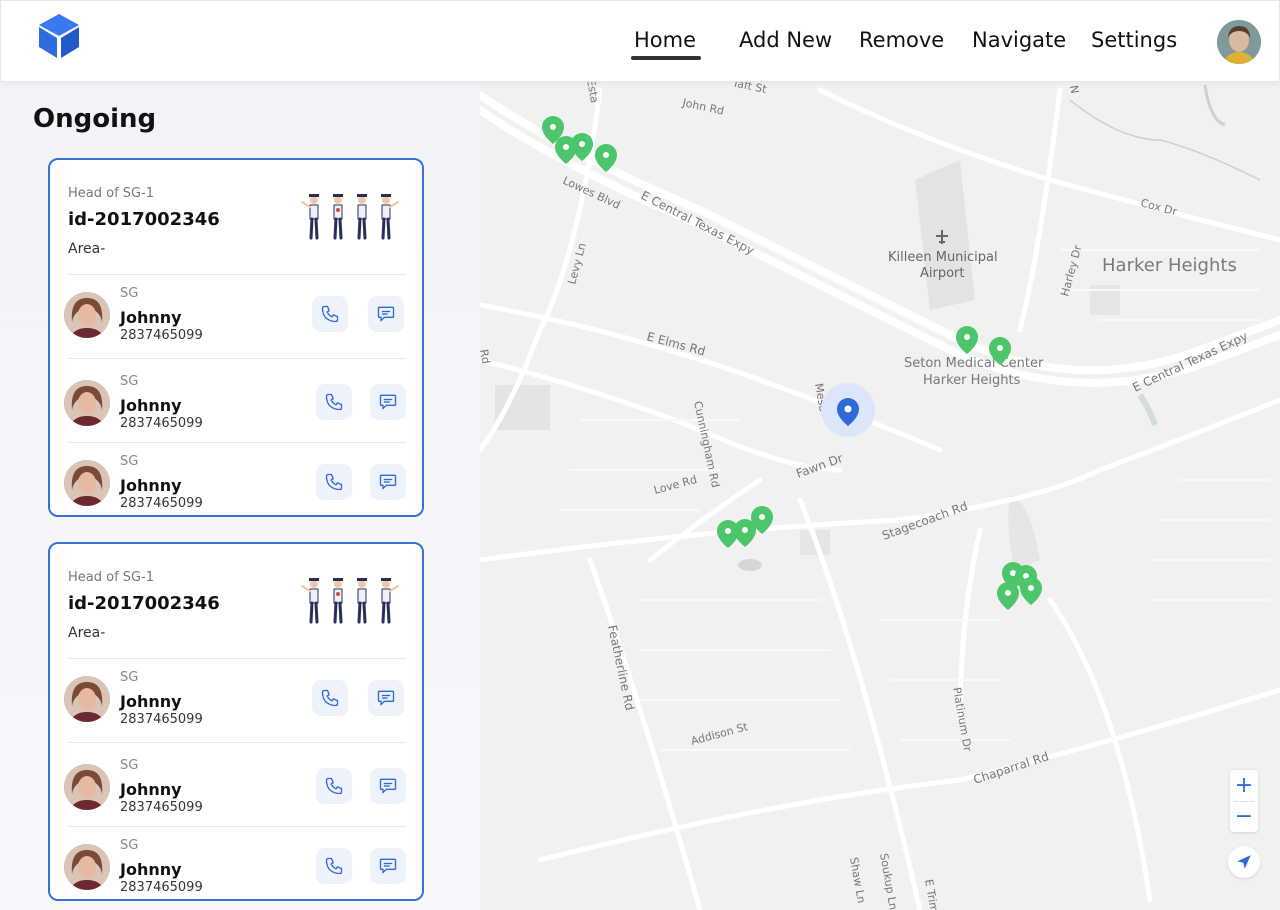  What do you see at coordinates (974, 363) in the screenshot?
I see `map-label-medical: Seton Medical Center` at bounding box center [974, 363].